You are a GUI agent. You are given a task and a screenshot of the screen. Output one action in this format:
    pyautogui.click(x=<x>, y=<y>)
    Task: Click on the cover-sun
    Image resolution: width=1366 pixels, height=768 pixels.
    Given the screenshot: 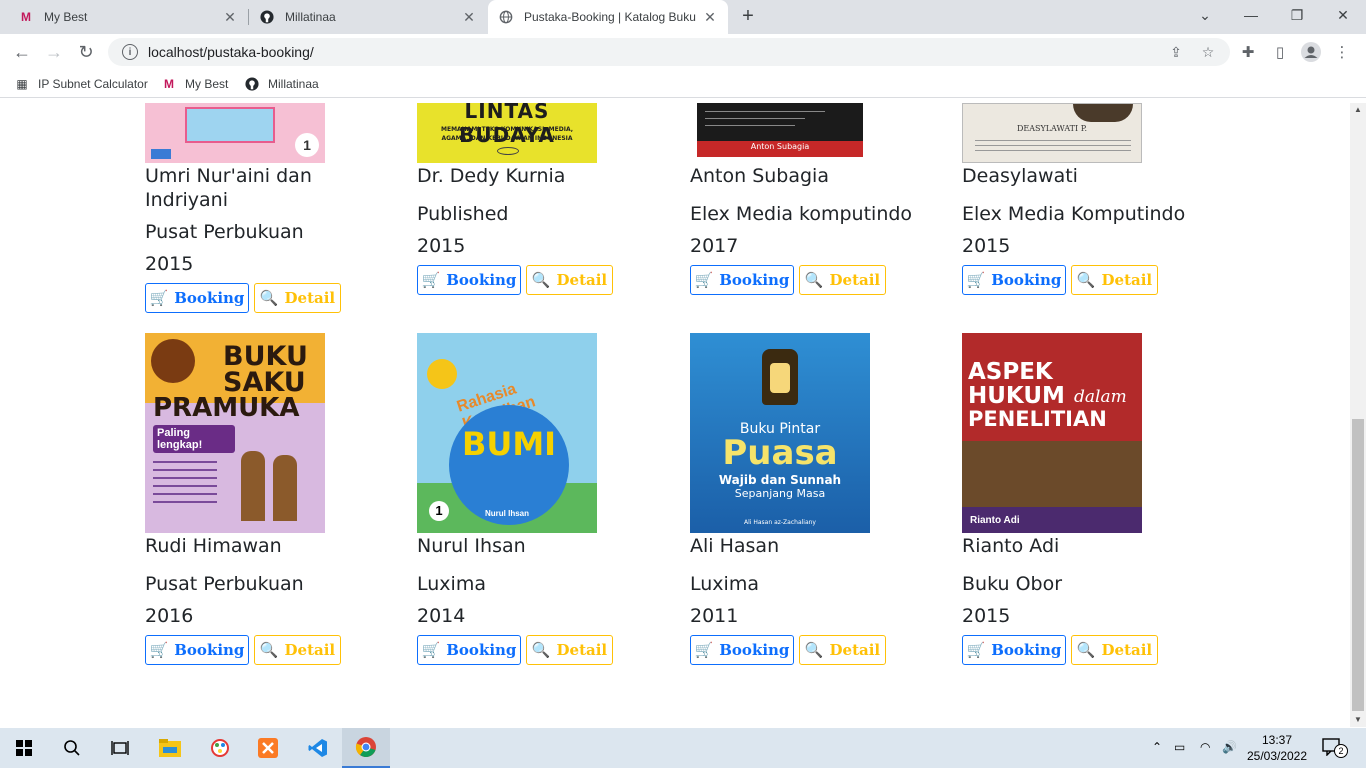 What is the action you would take?
    pyautogui.click(x=442, y=374)
    